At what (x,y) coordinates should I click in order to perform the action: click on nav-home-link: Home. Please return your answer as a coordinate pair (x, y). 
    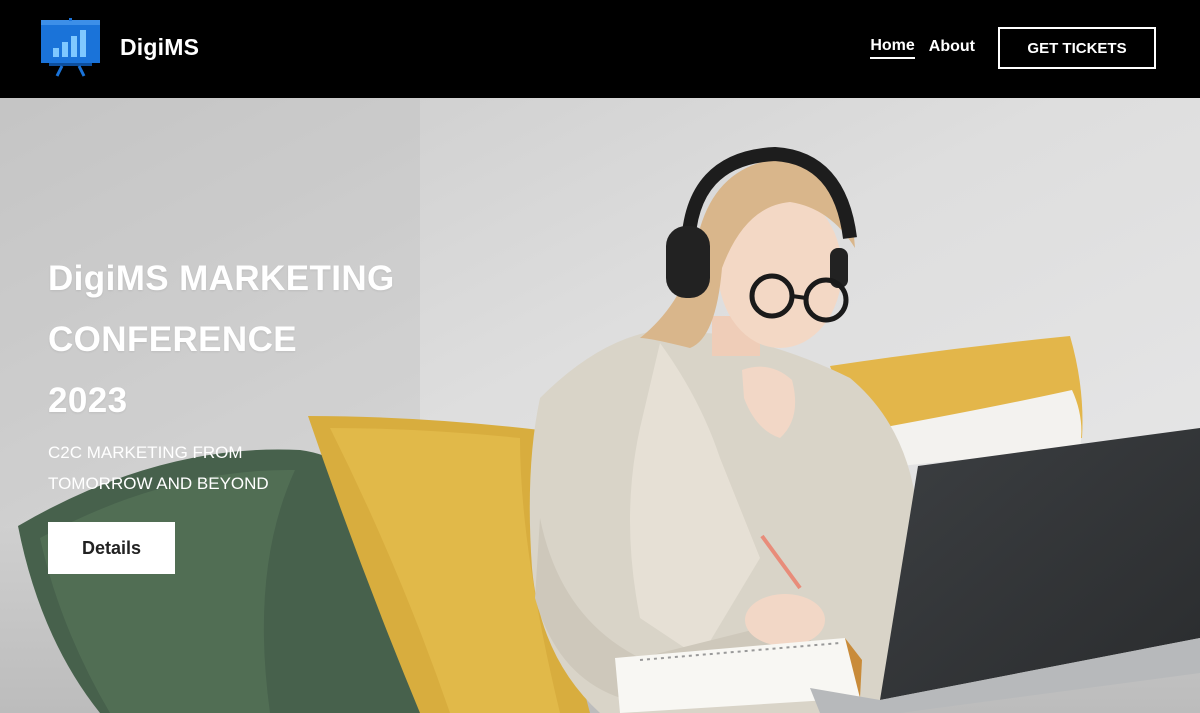
    Looking at the image, I should click on (892, 48).